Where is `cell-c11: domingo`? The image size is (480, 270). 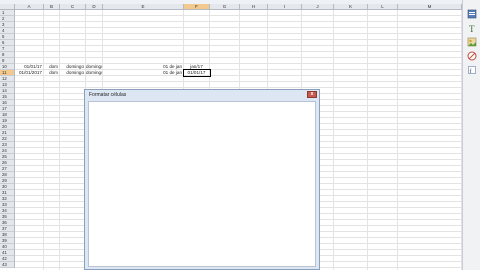 cell-c11: domingo is located at coordinates (73, 73).